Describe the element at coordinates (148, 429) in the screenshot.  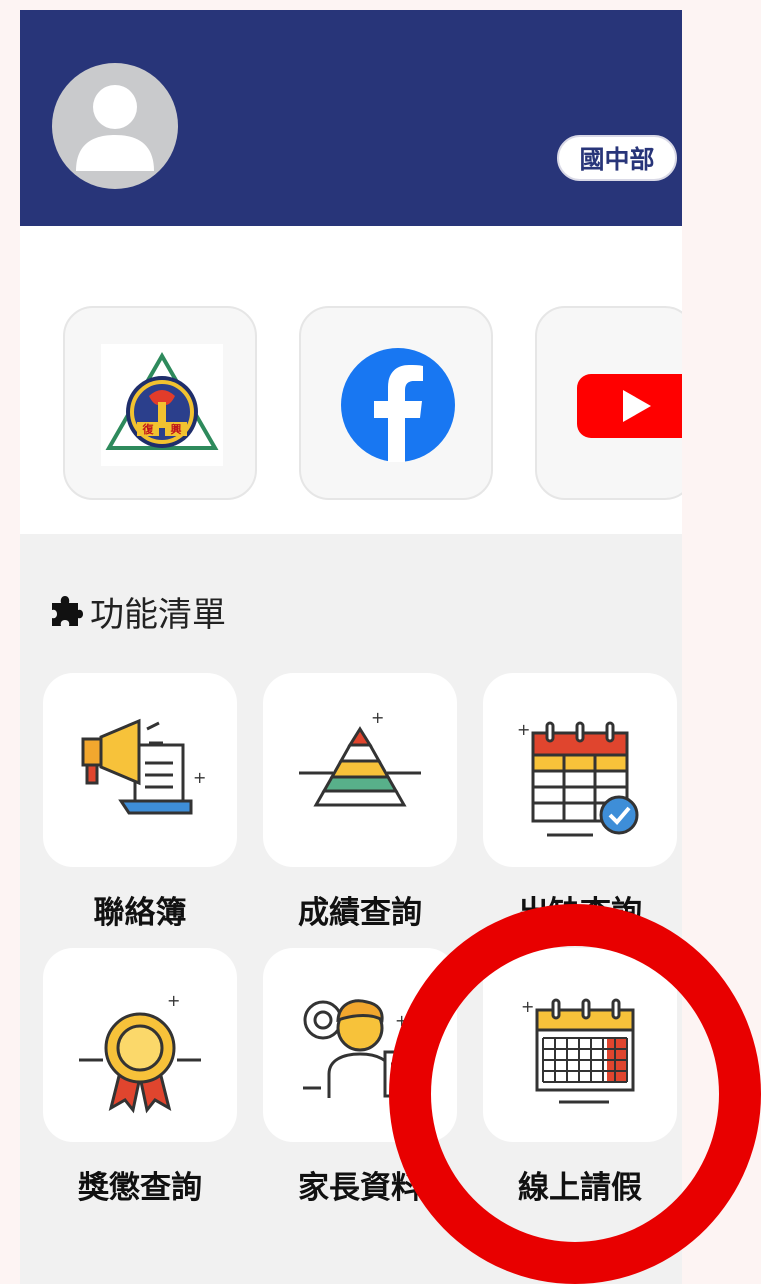
I see `svg-text: 復` at that location.